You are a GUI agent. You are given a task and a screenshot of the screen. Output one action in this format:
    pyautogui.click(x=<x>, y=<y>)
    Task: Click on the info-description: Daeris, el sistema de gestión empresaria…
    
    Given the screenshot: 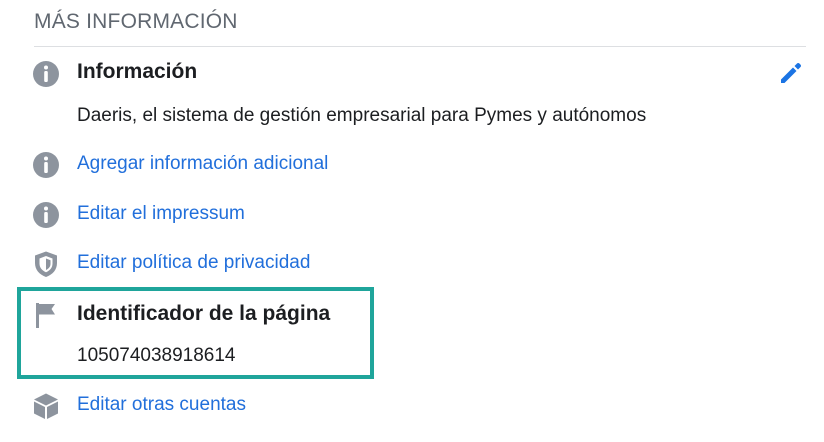 What is the action you would take?
    pyautogui.click(x=362, y=115)
    